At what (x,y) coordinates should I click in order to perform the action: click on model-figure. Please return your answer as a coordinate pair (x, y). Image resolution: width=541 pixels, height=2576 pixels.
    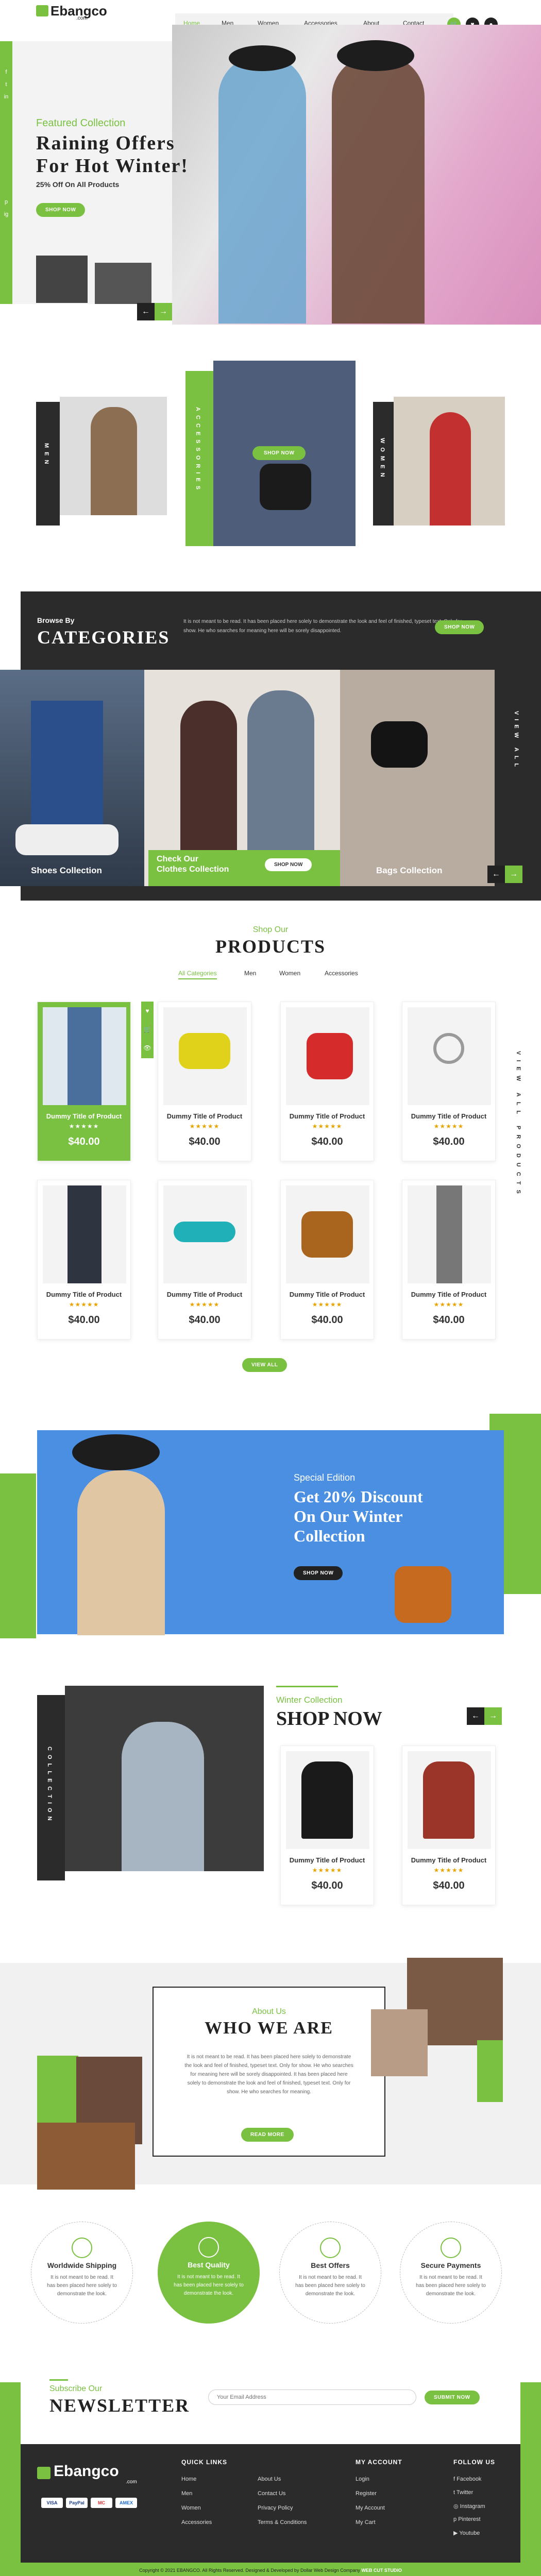
    Looking at the image, I should click on (121, 1552).